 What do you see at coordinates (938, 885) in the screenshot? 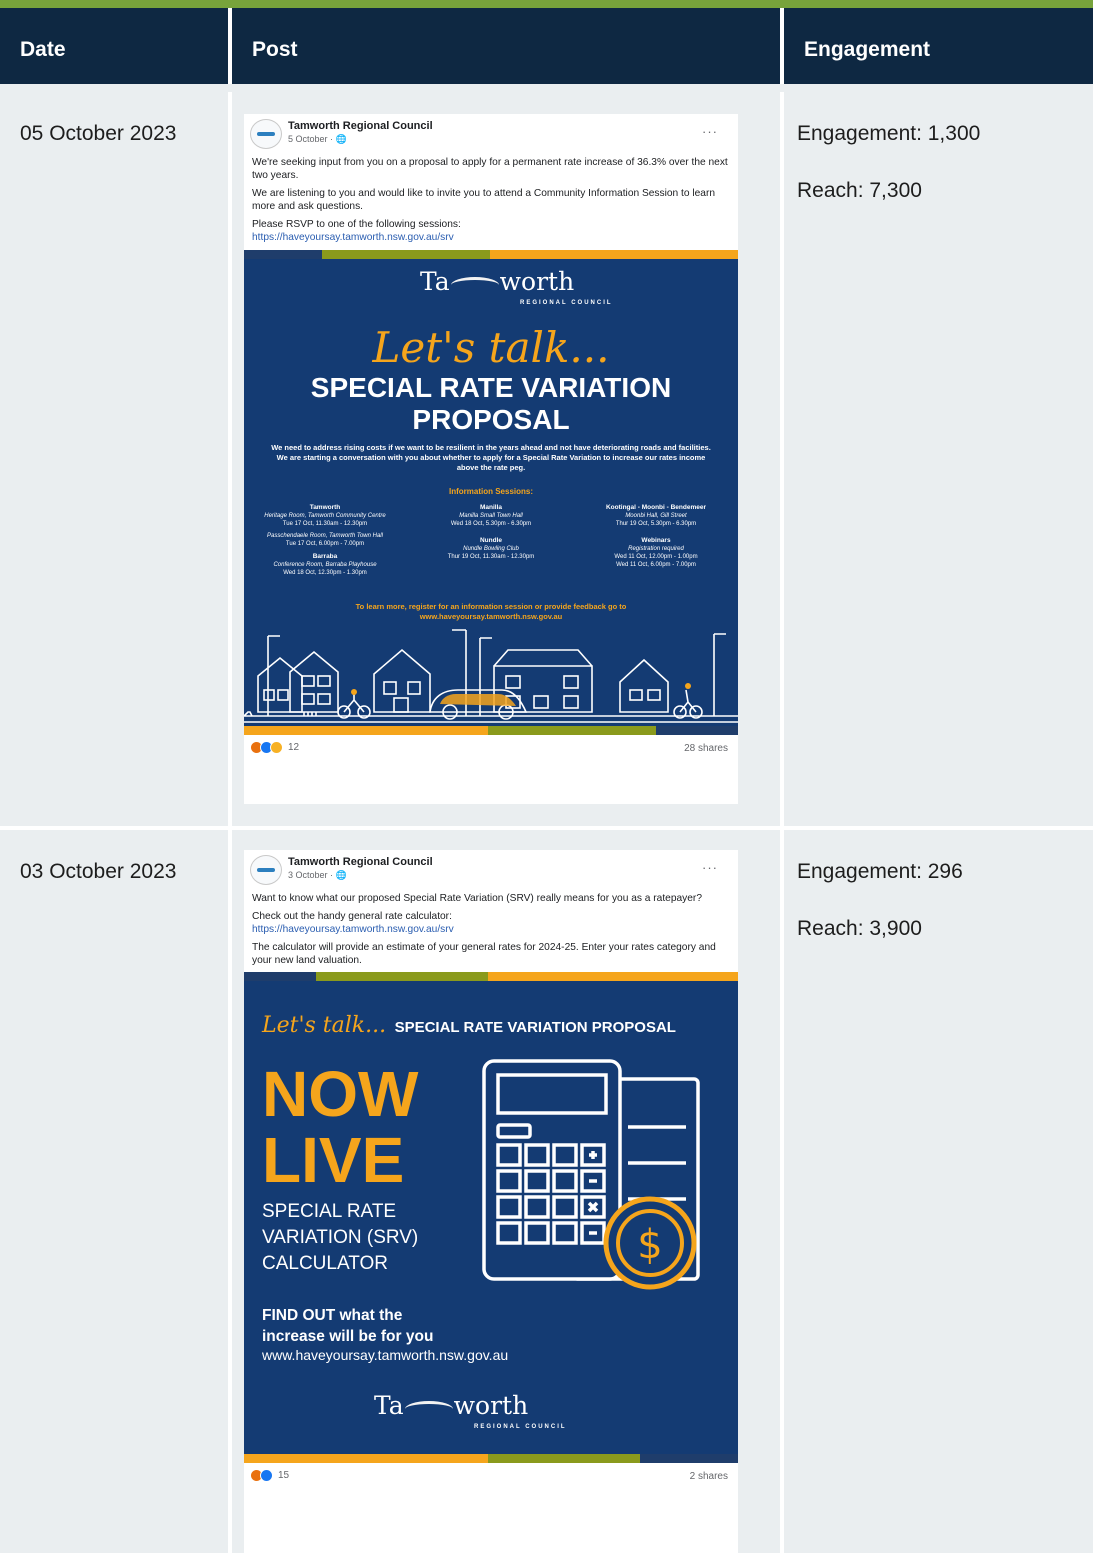
I see `engagement-stats: Engagement: 296 Reach: 3,900` at bounding box center [938, 885].